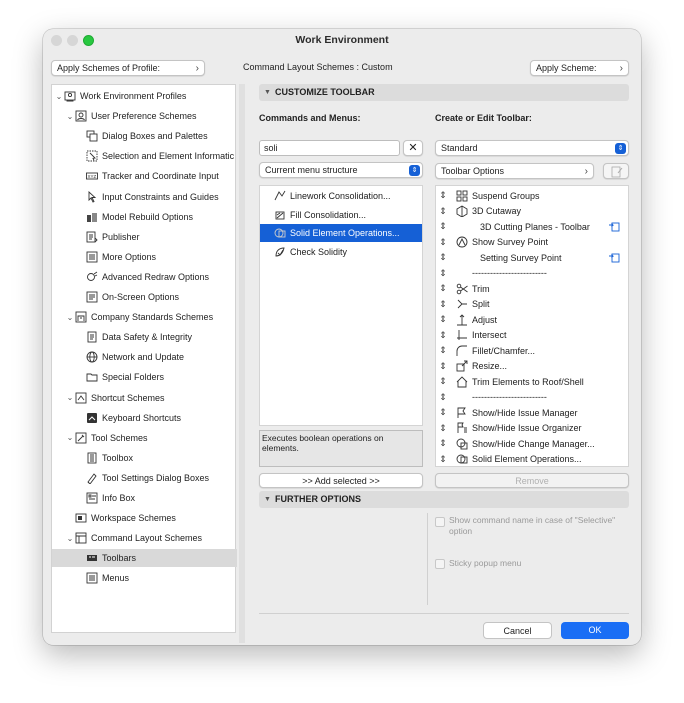 Image resolution: width=684 pixels, height=703 pixels. I want to click on tree-item-toolbars: Toolbars, so click(144, 558).